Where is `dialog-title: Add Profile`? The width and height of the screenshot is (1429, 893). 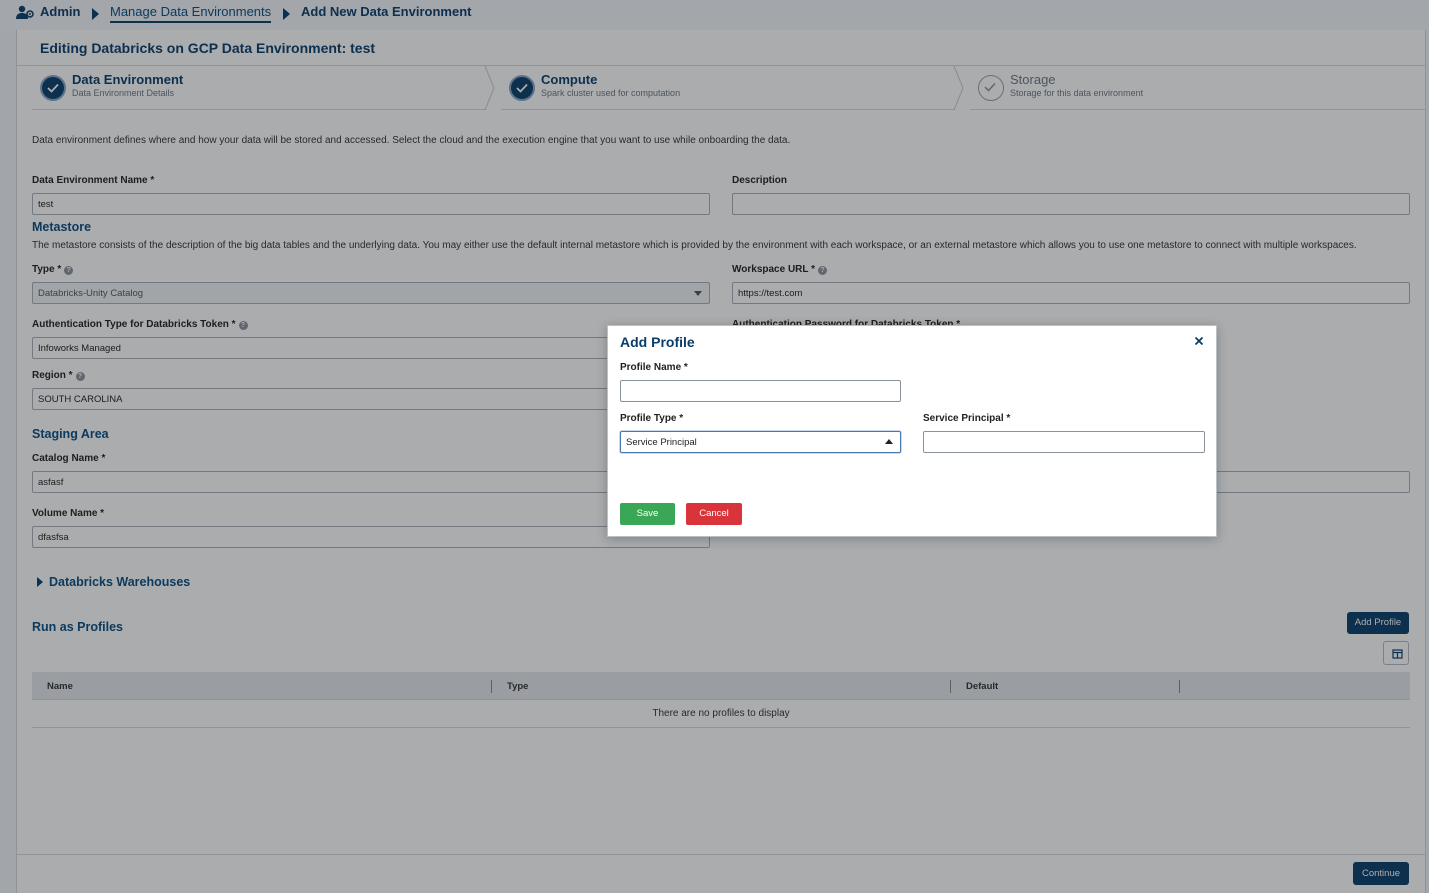 dialog-title: Add Profile is located at coordinates (657, 342).